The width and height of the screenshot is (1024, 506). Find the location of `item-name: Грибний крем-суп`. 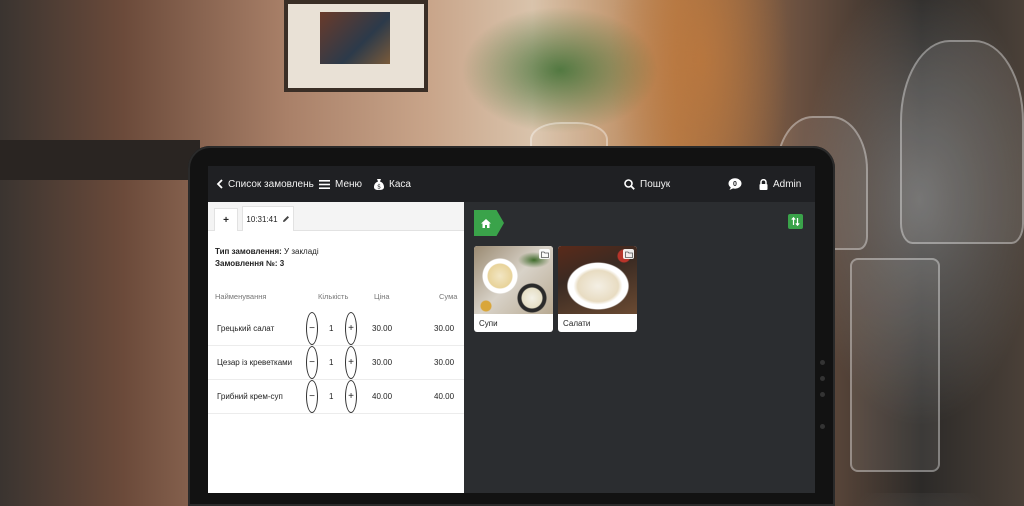

item-name: Грибний крем-суп is located at coordinates (250, 396).